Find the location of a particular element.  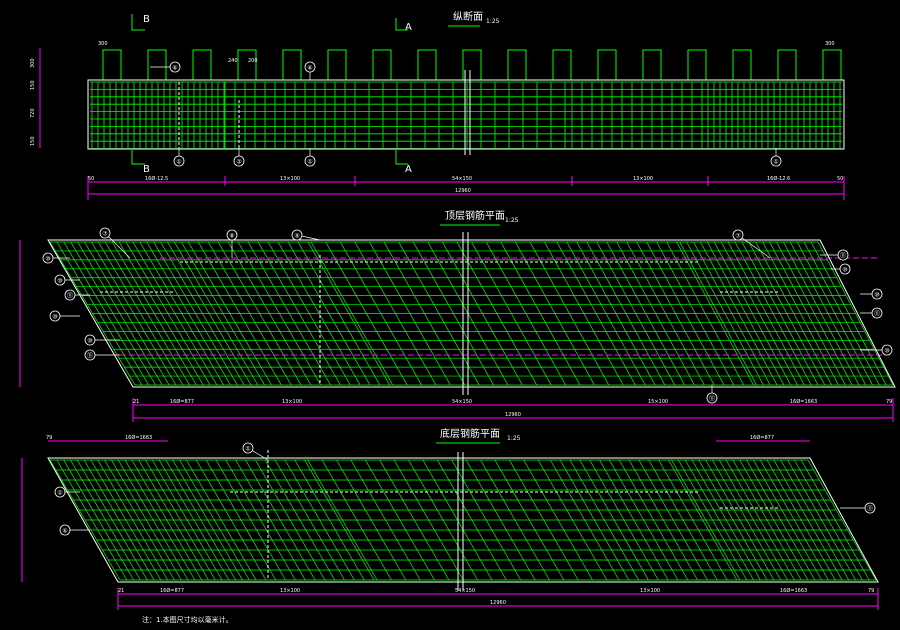

bot-dim-top-right-label: 16Ø=877 is located at coordinates (762, 437).